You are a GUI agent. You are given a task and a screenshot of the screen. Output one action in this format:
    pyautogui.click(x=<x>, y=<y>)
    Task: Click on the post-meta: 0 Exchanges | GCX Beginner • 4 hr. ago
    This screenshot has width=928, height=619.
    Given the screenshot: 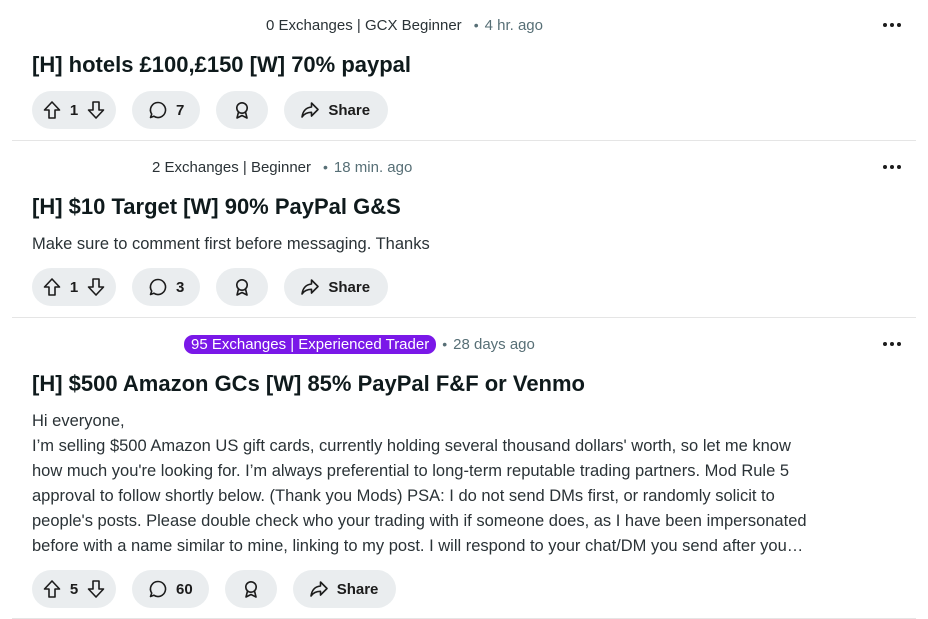 What is the action you would take?
    pyautogui.click(x=285, y=25)
    